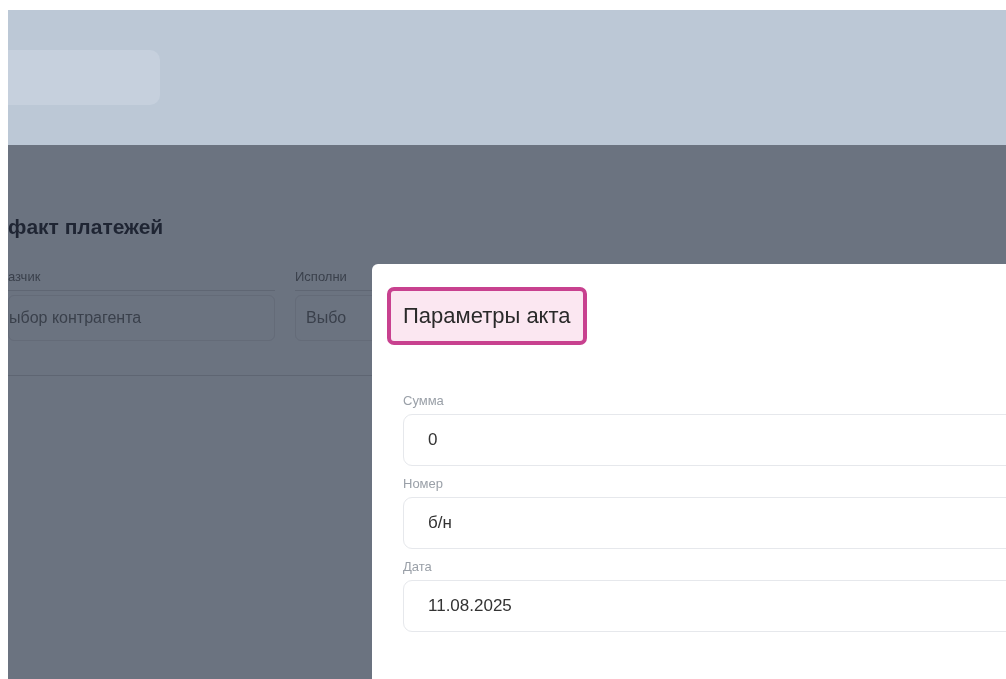 This screenshot has height=679, width=1006. Describe the element at coordinates (424, 400) in the screenshot. I see `field-label: Сумма` at that location.